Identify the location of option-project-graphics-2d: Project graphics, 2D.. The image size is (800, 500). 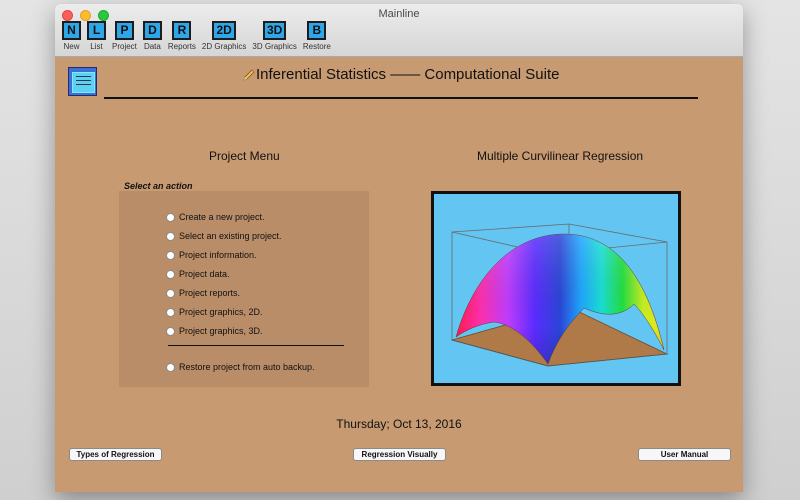
(214, 312).